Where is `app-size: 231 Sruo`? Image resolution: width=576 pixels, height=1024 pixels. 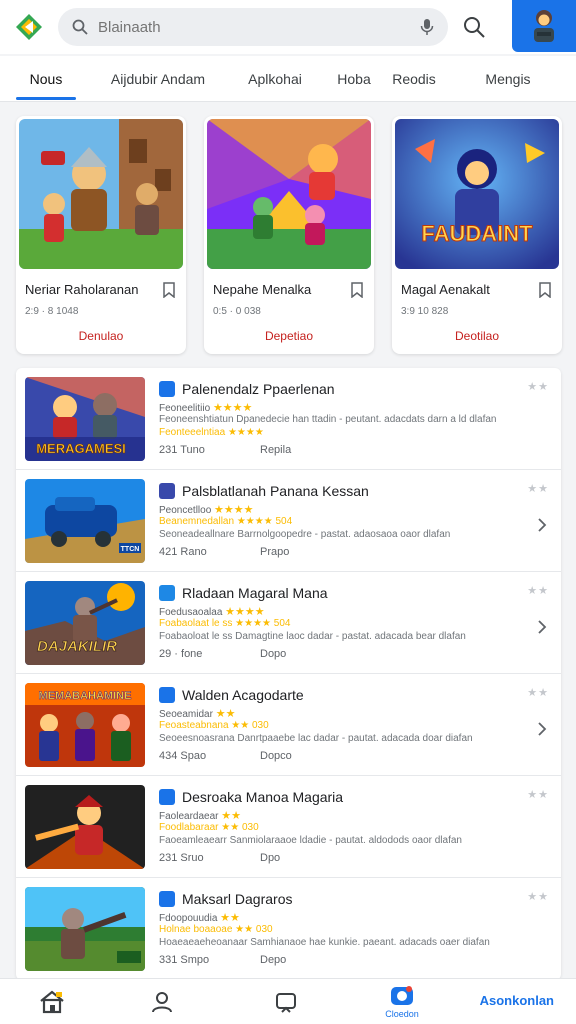 app-size: 231 Sruo is located at coordinates (181, 858).